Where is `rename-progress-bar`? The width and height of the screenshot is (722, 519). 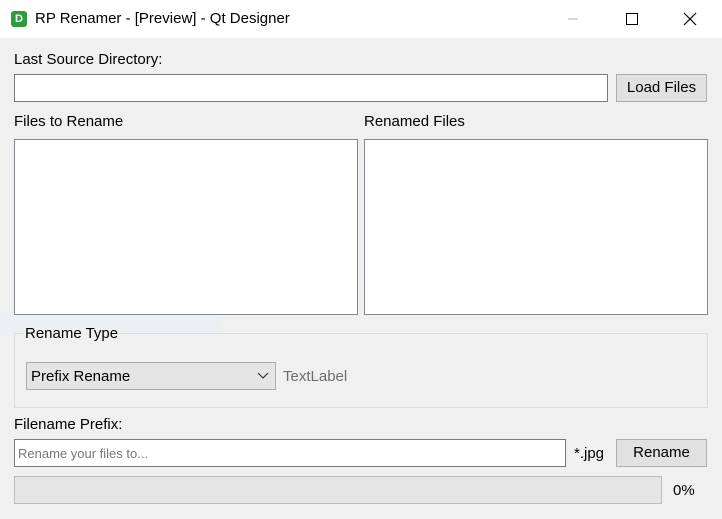
rename-progress-bar is located at coordinates (338, 490).